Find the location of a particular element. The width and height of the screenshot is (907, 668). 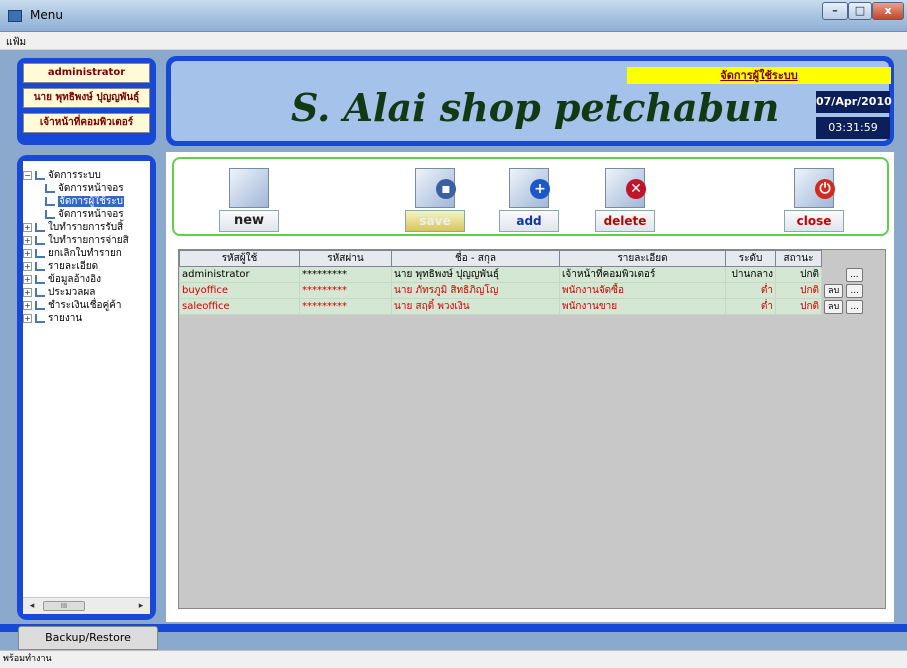

collapse-icon: − is located at coordinates (27, 175).